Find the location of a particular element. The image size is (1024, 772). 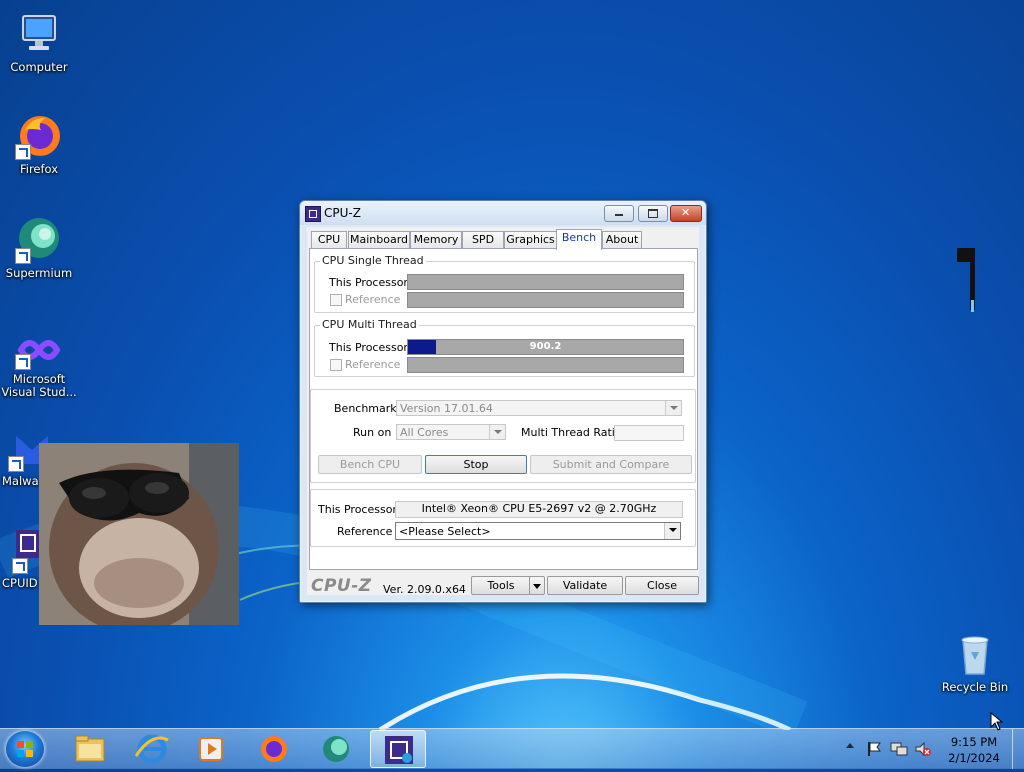

windows-logo-icon is located at coordinates (25, 749).